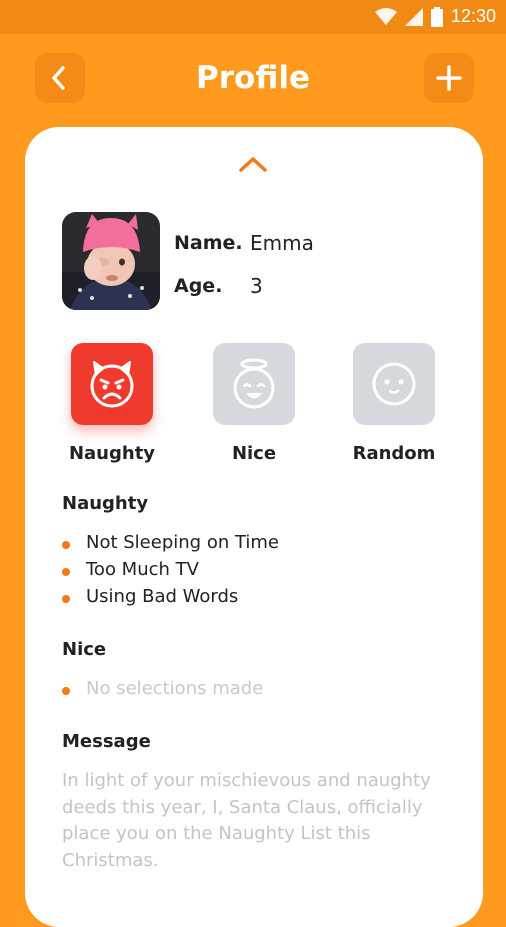 Image resolution: width=506 pixels, height=927 pixels. Describe the element at coordinates (198, 286) in the screenshot. I see `age-label: Age.` at that location.